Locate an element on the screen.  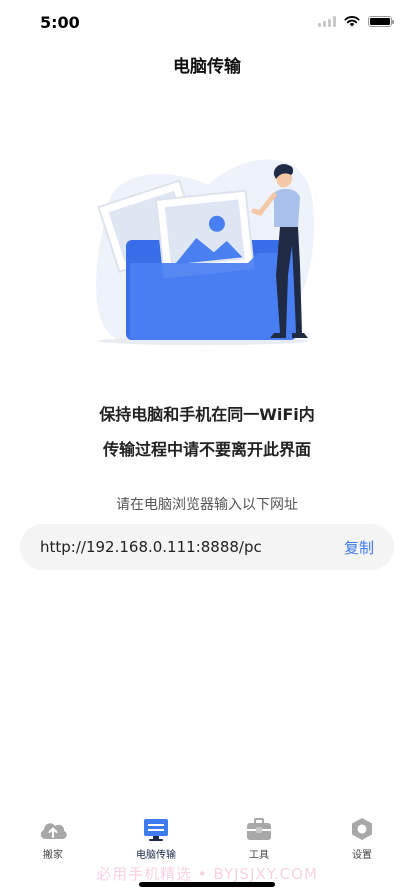
tab-tools-label: 工具 is located at coordinates (259, 855).